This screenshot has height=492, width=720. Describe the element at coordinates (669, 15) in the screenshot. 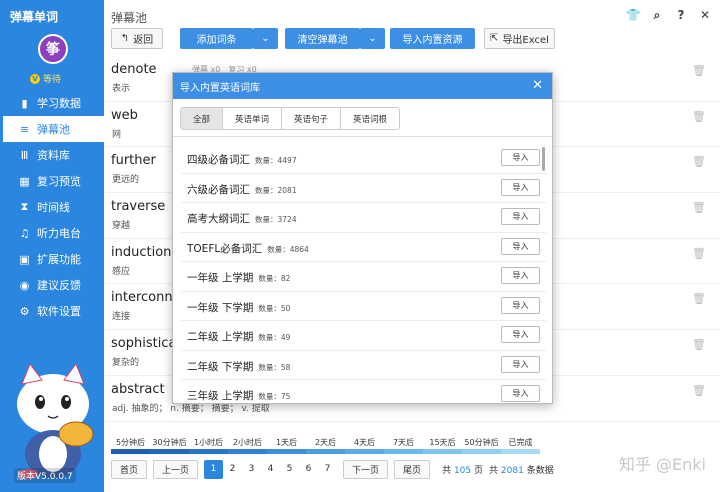

I see `window-controls: 👕 ⌕ ? ✕` at that location.